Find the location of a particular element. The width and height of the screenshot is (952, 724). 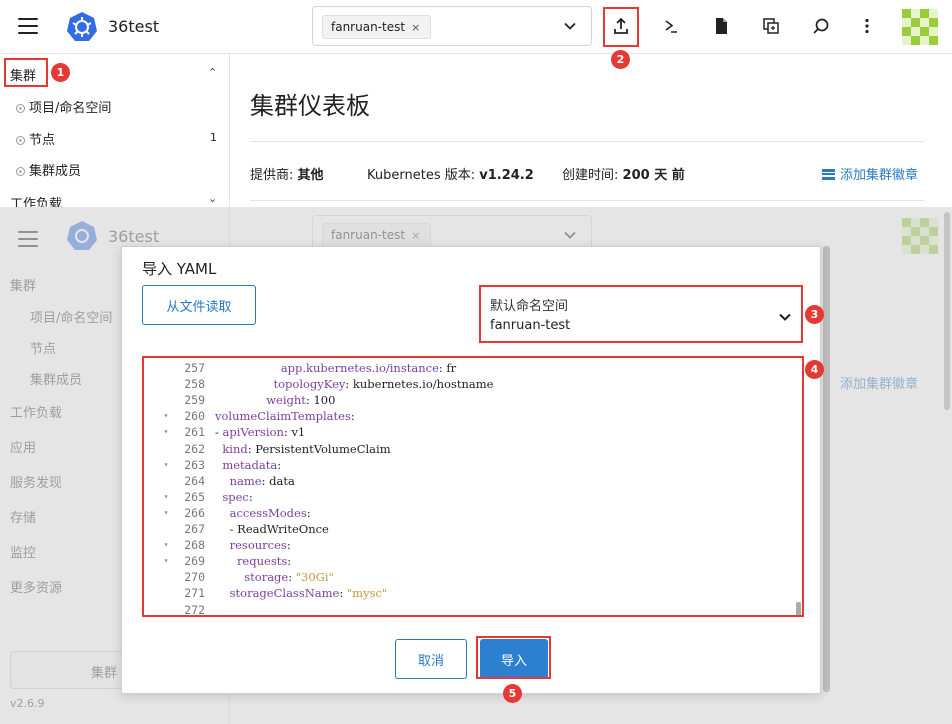

provider-label: 提供商: is located at coordinates (272, 175).